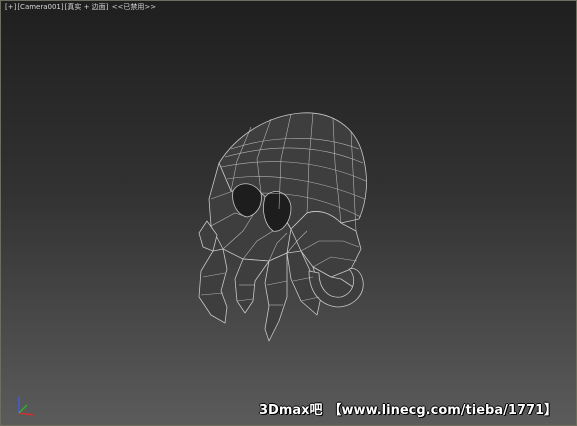  What do you see at coordinates (134, 7) in the screenshot?
I see `viewport-status-text: <<已禁用>>` at bounding box center [134, 7].